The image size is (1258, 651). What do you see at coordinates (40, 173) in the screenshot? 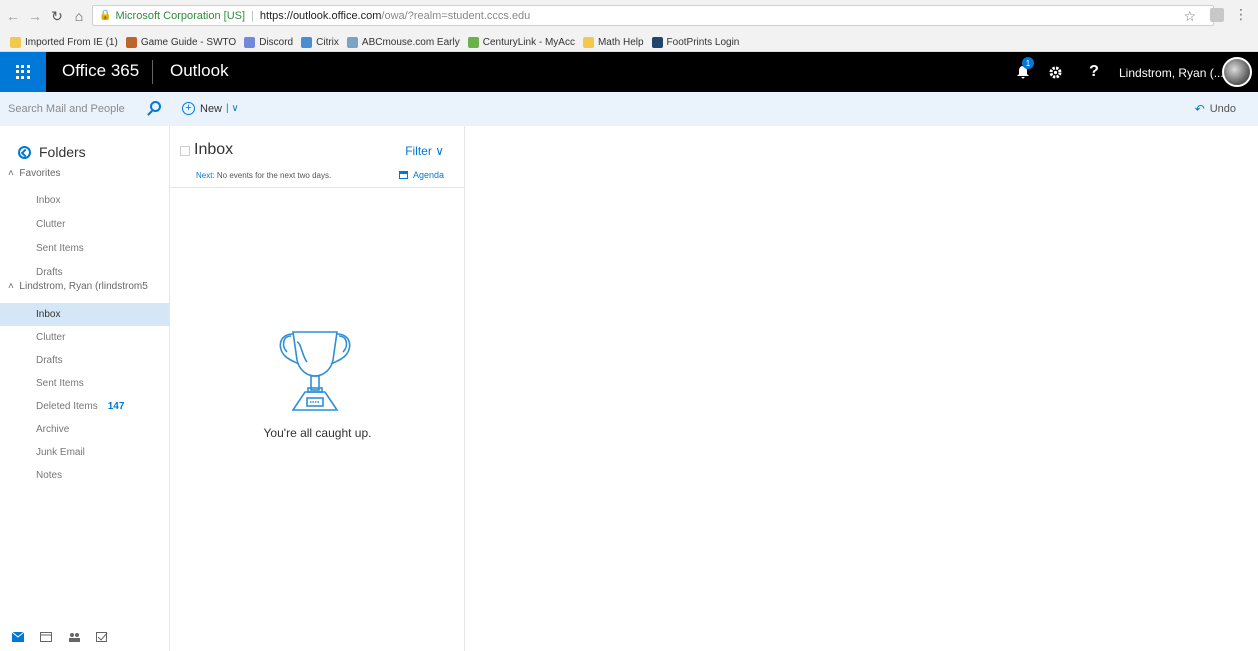
I see `favorites-label: Favorites` at bounding box center [40, 173].